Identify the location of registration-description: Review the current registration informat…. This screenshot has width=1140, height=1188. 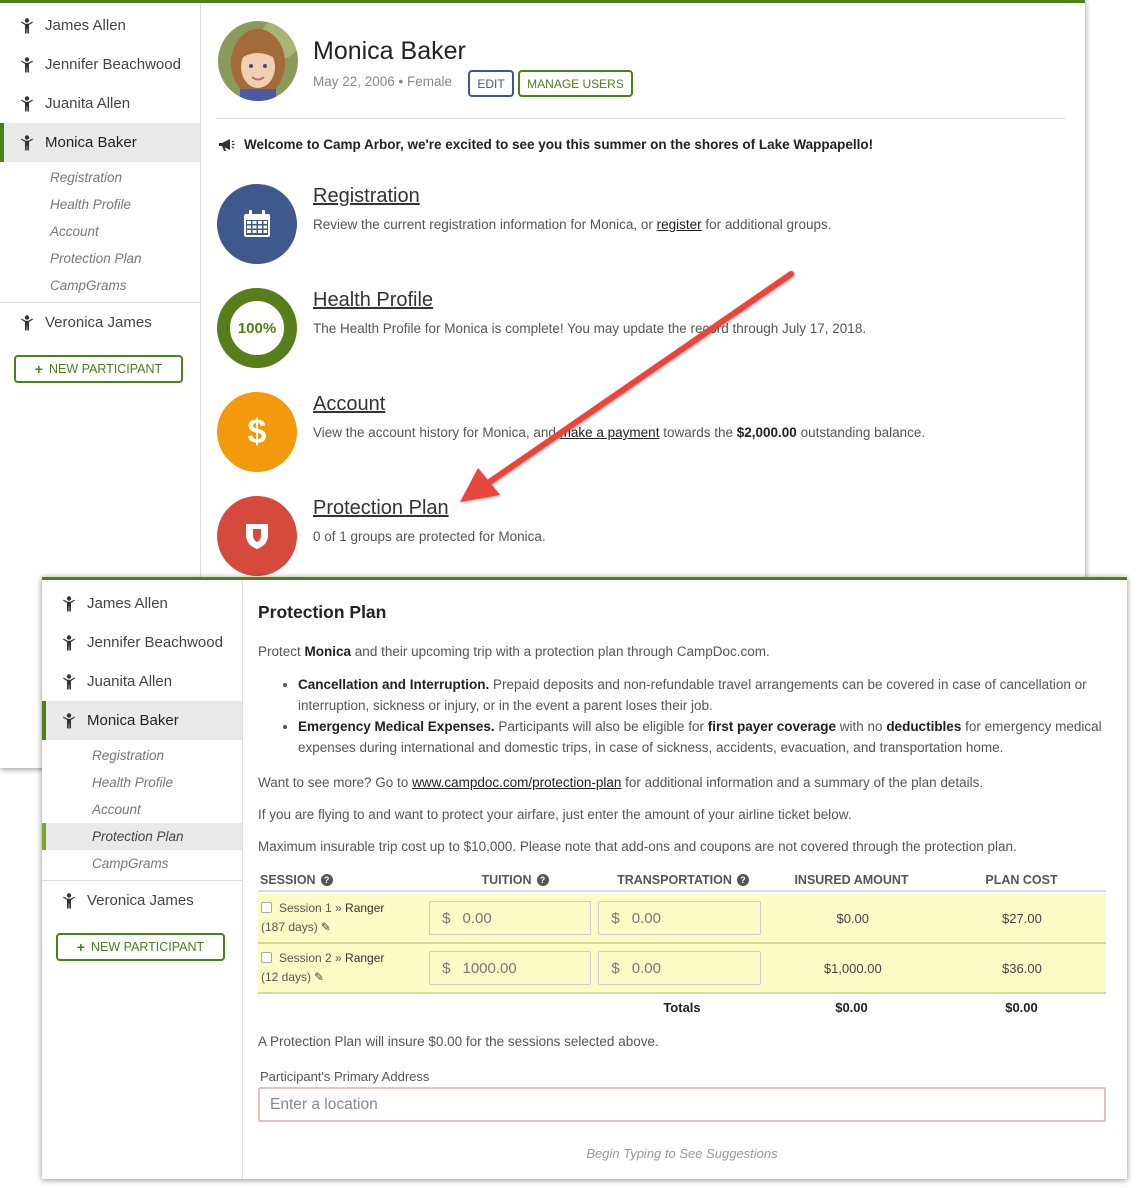
(572, 224).